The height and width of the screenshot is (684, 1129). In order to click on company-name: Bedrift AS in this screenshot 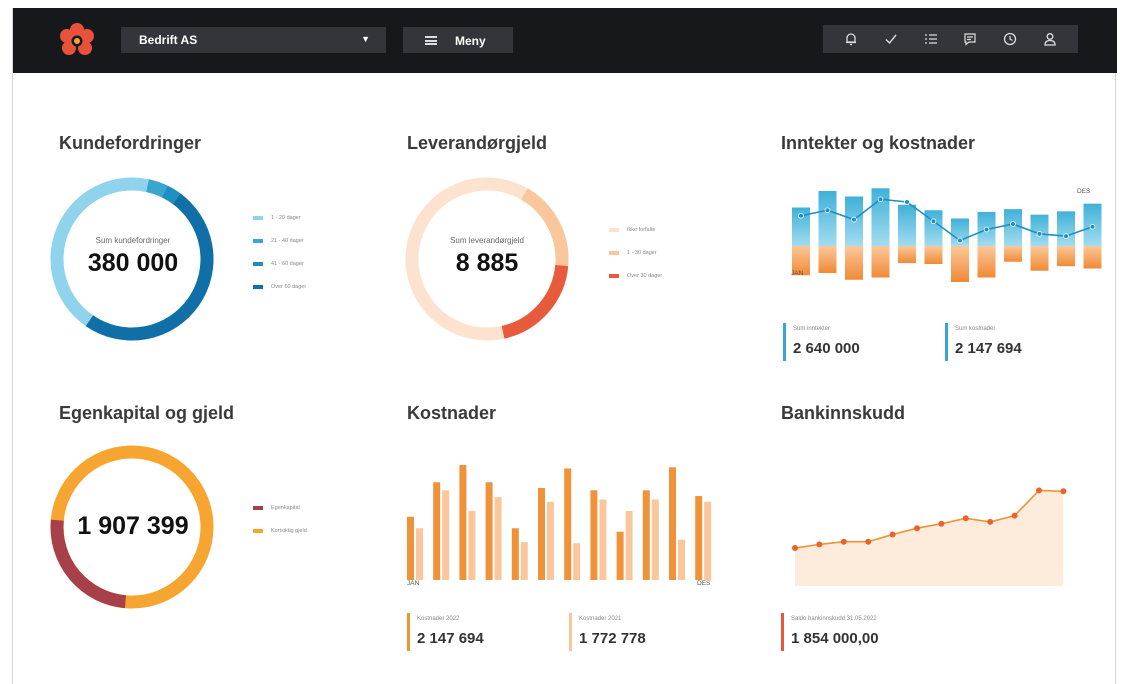, I will do `click(168, 40)`.